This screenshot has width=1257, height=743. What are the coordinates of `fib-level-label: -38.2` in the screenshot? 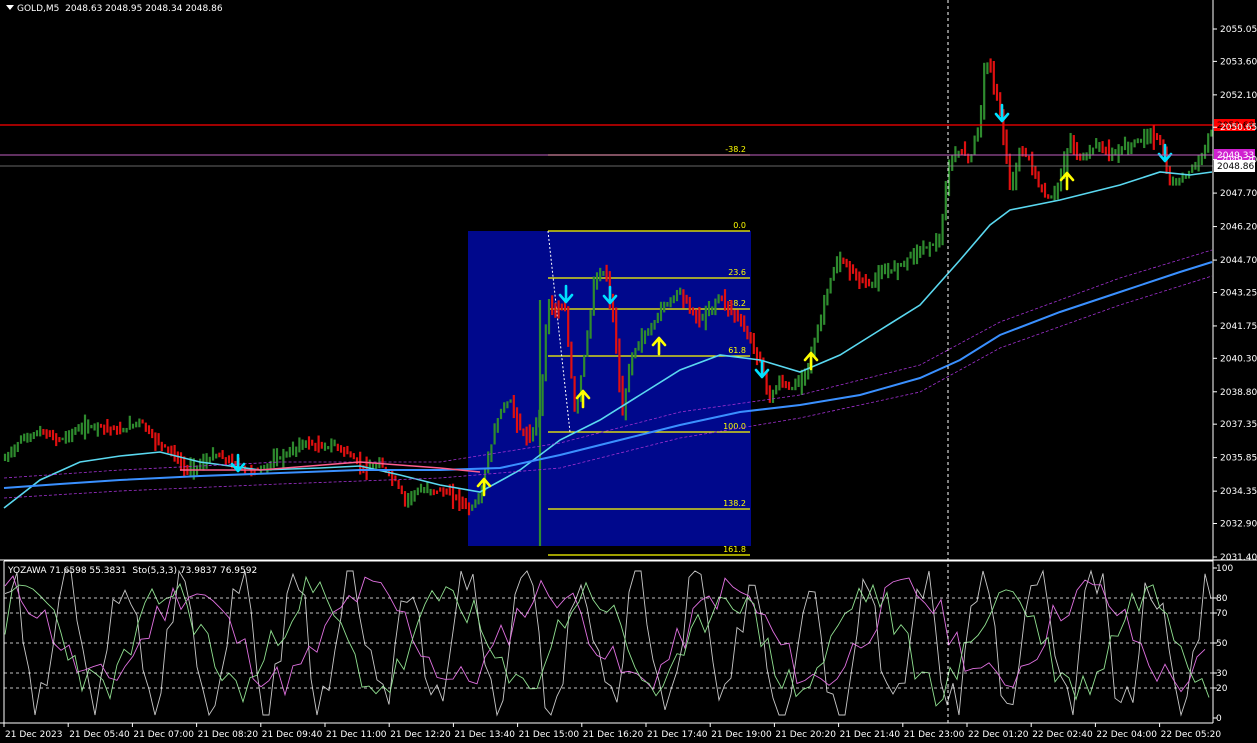 It's located at (735, 149).